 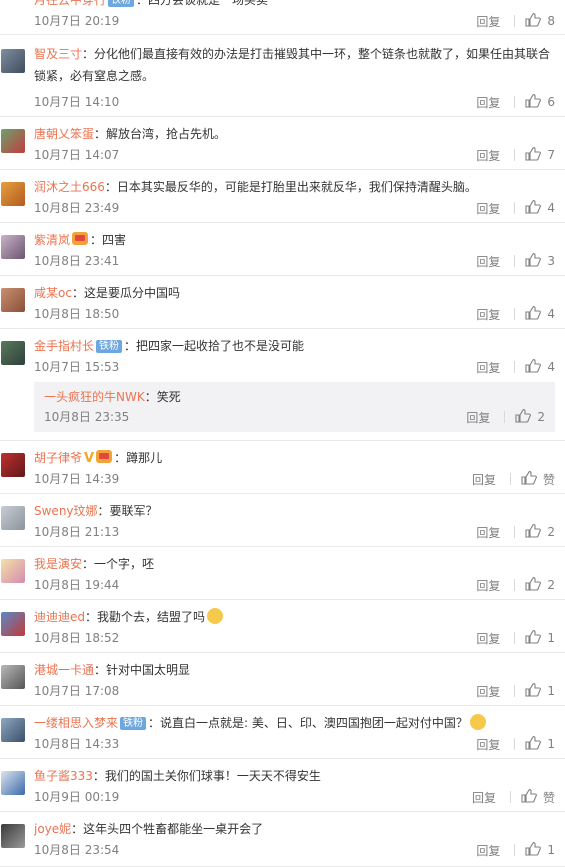 I want to click on comment-actions: 回复 赞, so click(x=513, y=797).